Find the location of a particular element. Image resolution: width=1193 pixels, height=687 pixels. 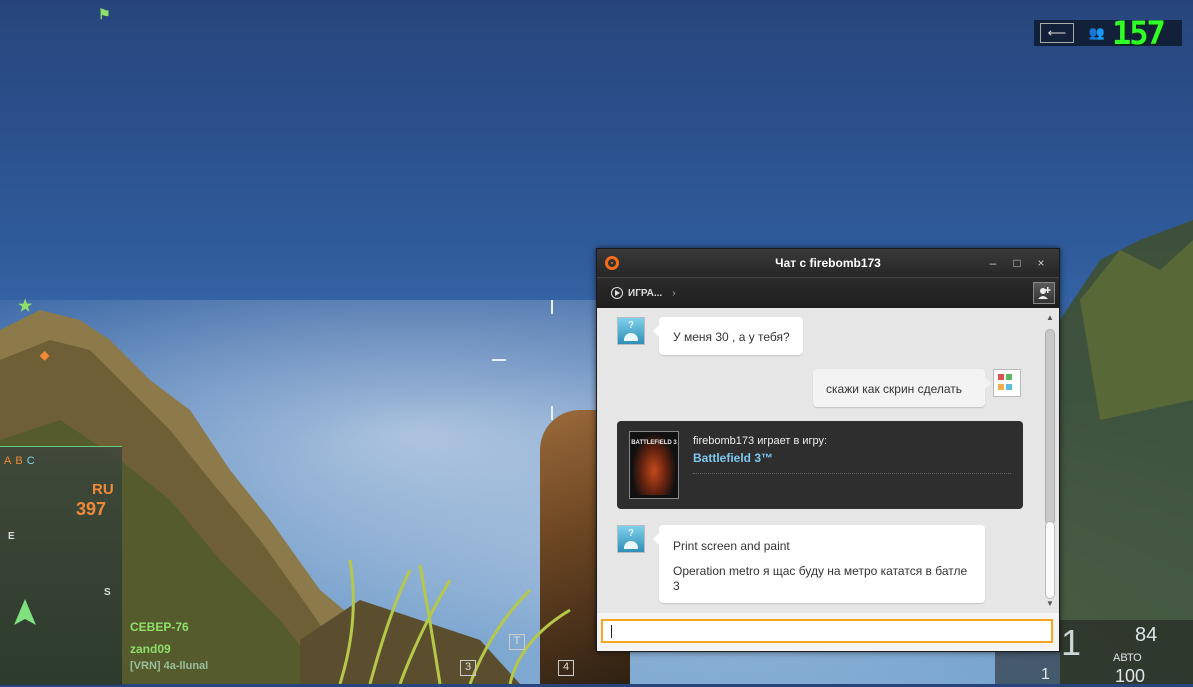

message-bubble: У меня 30 , а у тебя? is located at coordinates (728, 336).